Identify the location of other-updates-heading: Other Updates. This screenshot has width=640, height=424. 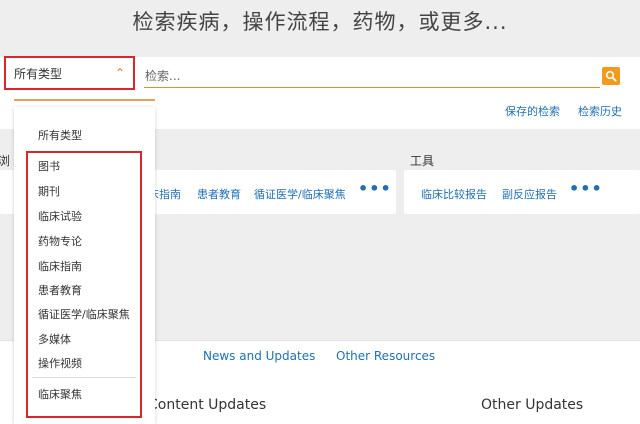
(532, 405).